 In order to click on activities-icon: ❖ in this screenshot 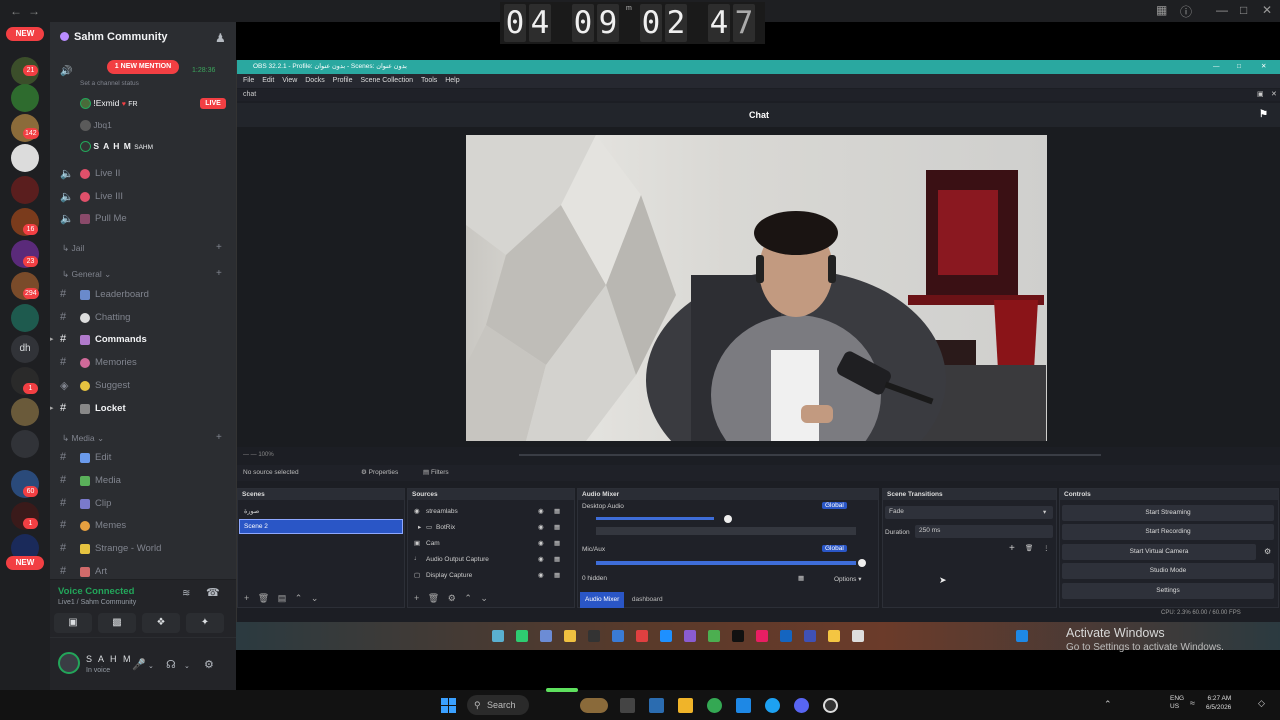, I will do `click(161, 623)`.